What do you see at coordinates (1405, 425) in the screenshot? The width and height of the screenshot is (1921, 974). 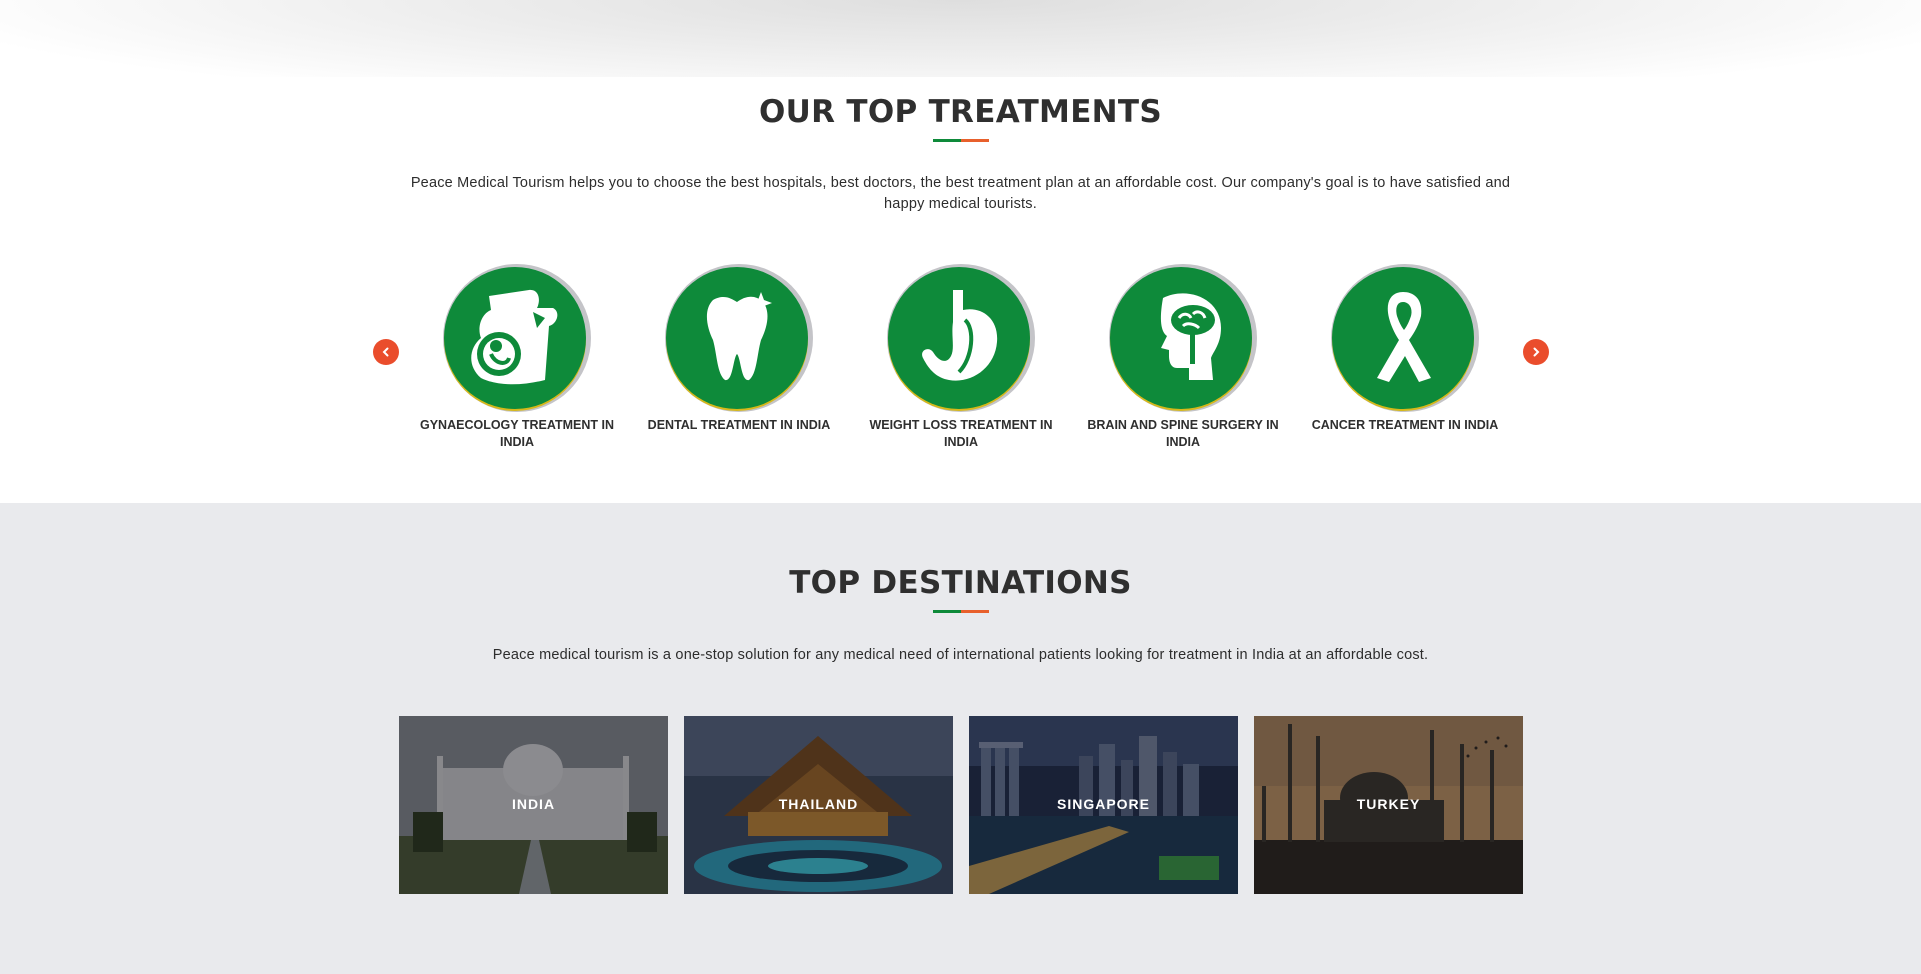 I see `treatment-label: CANCER TREATMENT IN INDIA` at bounding box center [1405, 425].